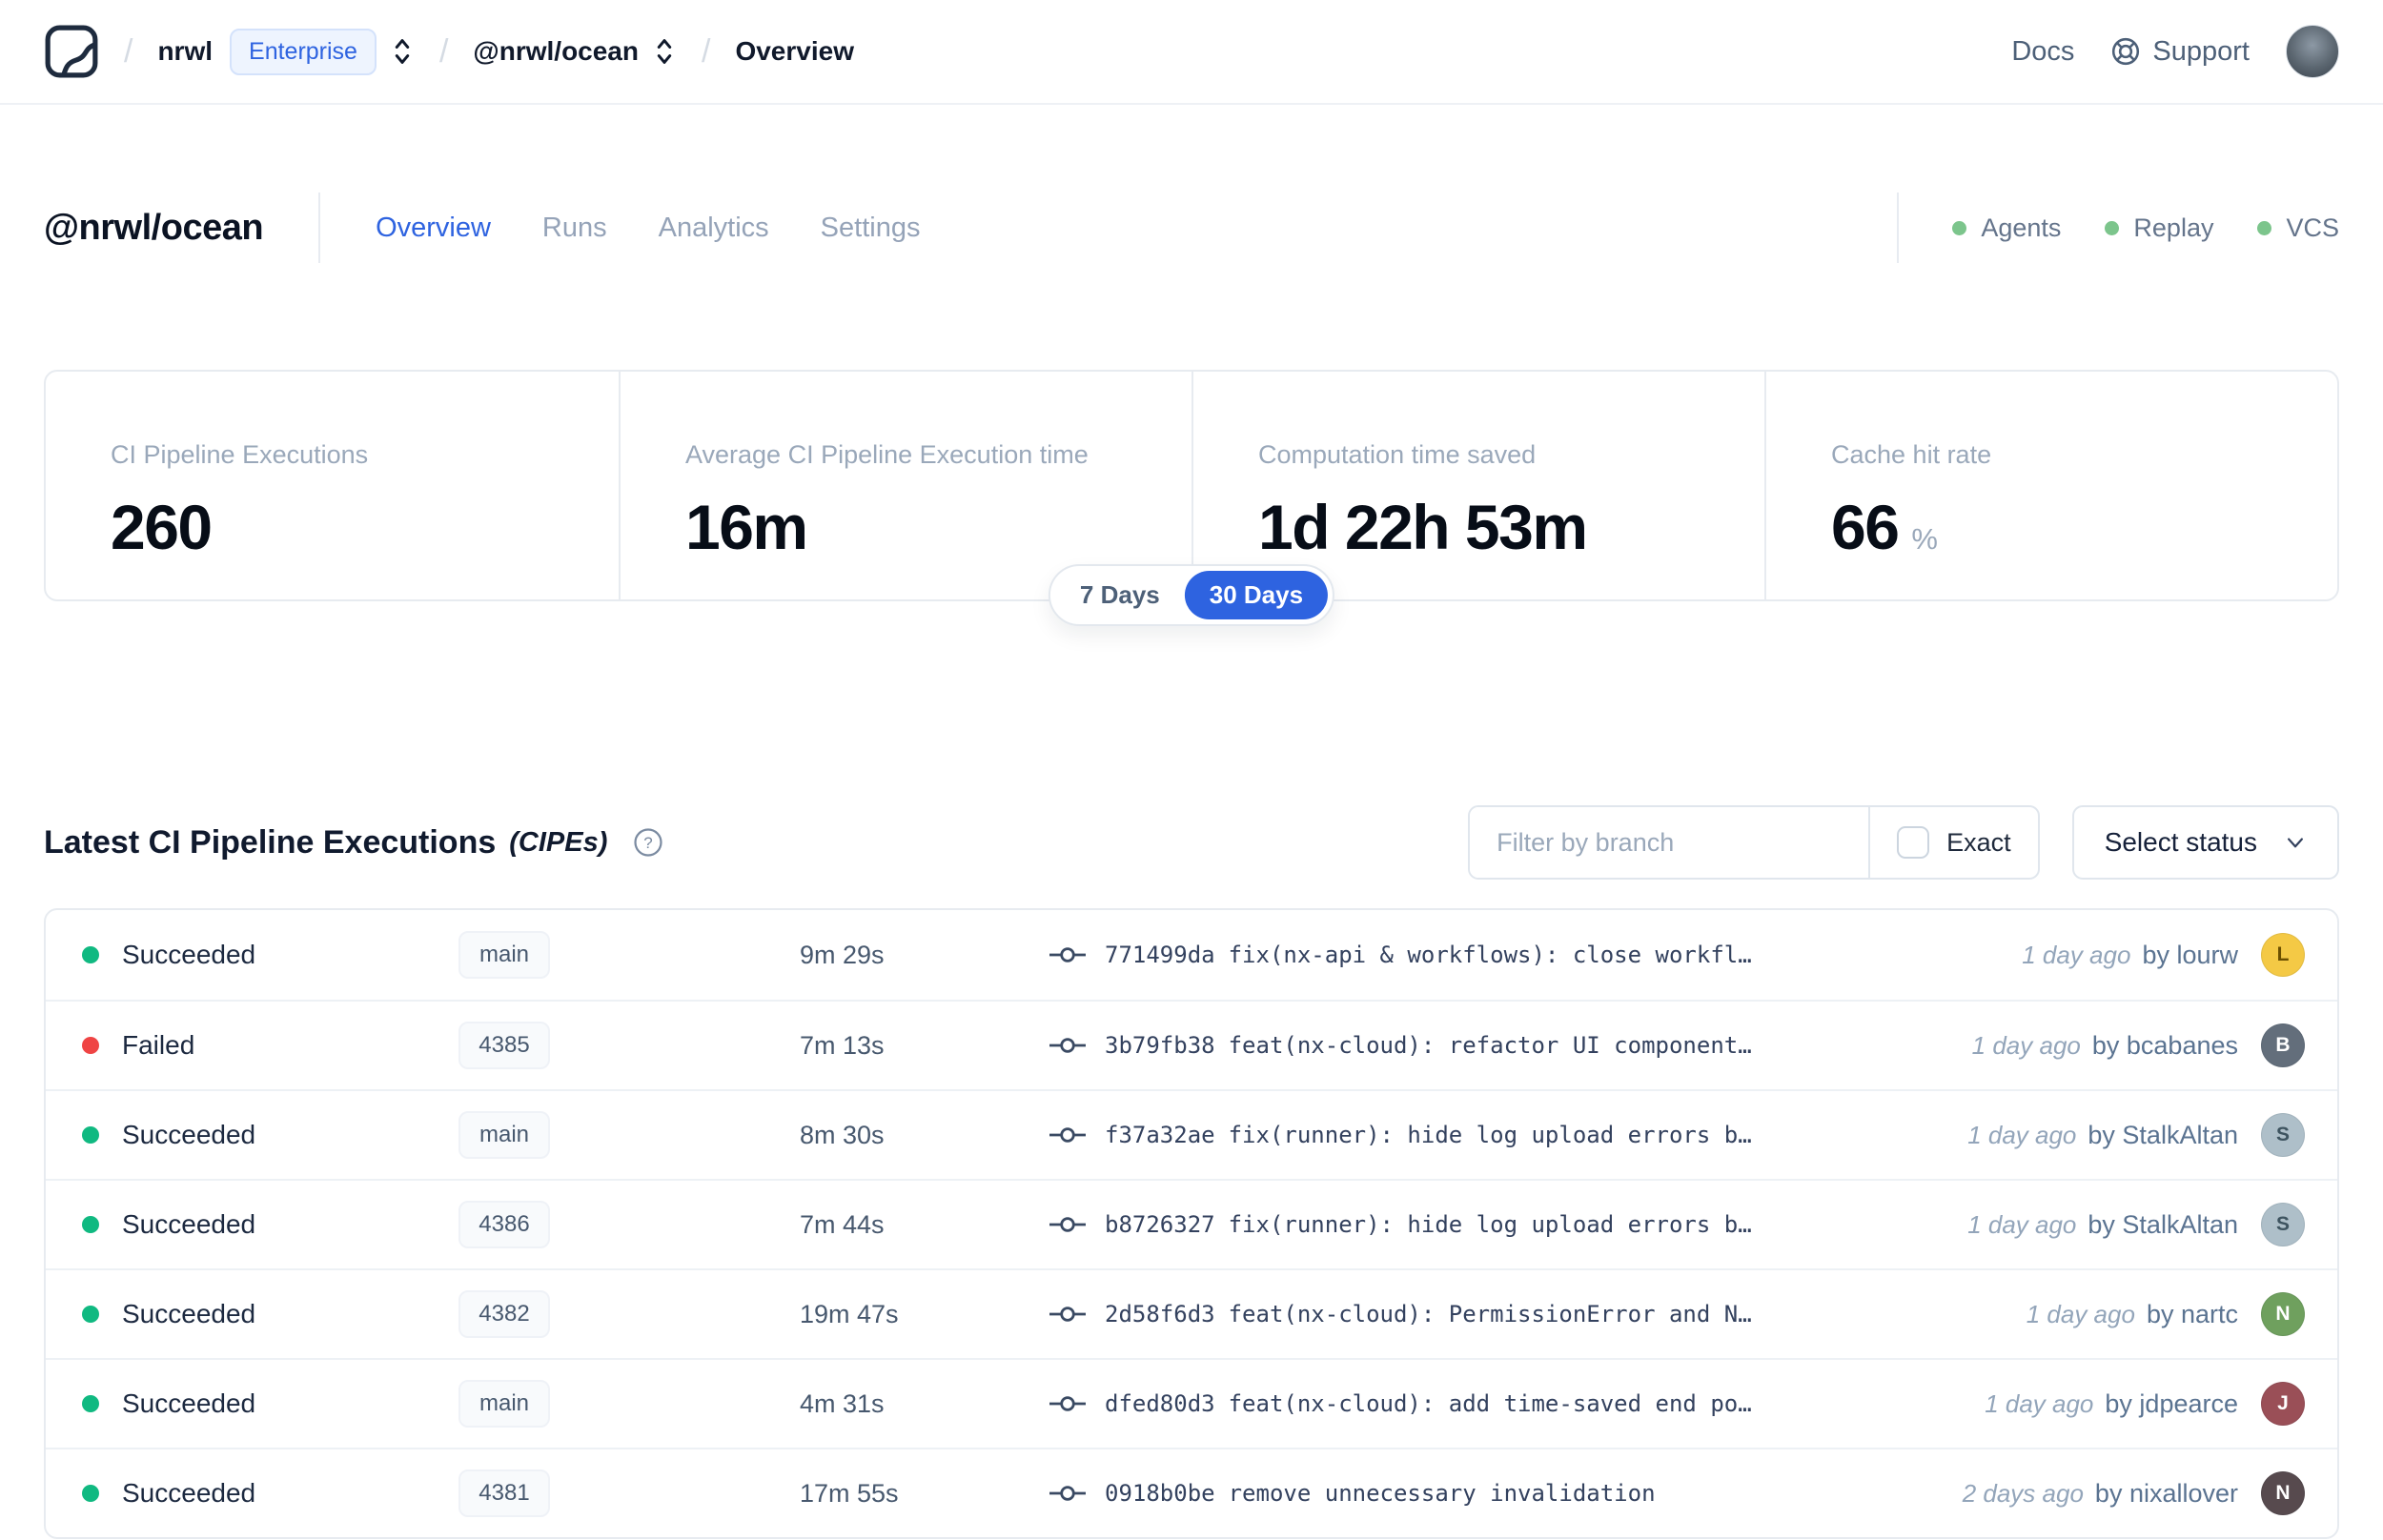 The image size is (2383, 1540). I want to click on commit-hash: f37a32ae, so click(1160, 1135).